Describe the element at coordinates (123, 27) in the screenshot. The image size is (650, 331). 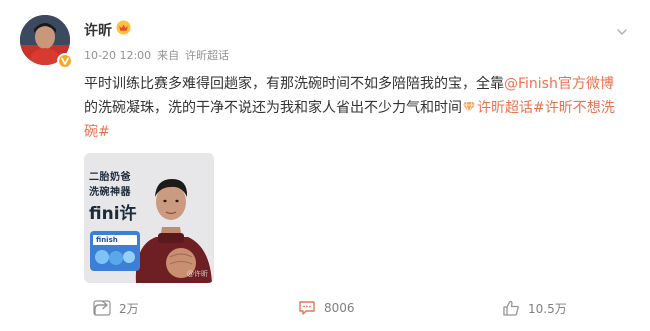
I see `crown-icon` at that location.